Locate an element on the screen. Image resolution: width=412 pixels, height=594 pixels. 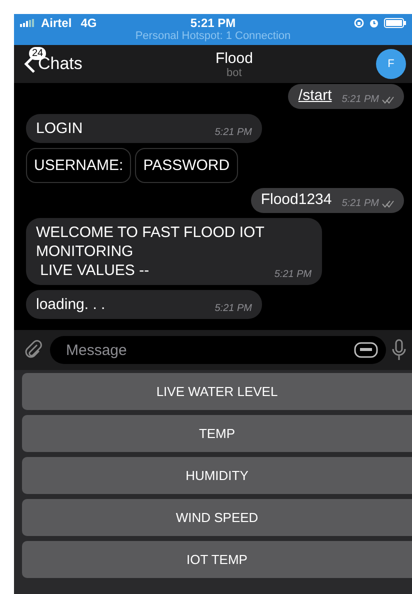
battery-icon is located at coordinates (395, 23).